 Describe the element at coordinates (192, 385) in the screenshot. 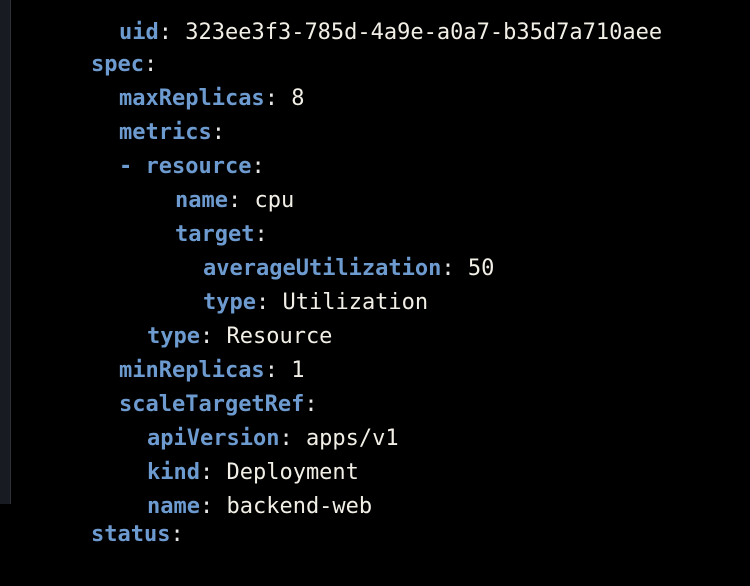

I see `code-line-scaletargetref: scaleTargetRef:` at that location.